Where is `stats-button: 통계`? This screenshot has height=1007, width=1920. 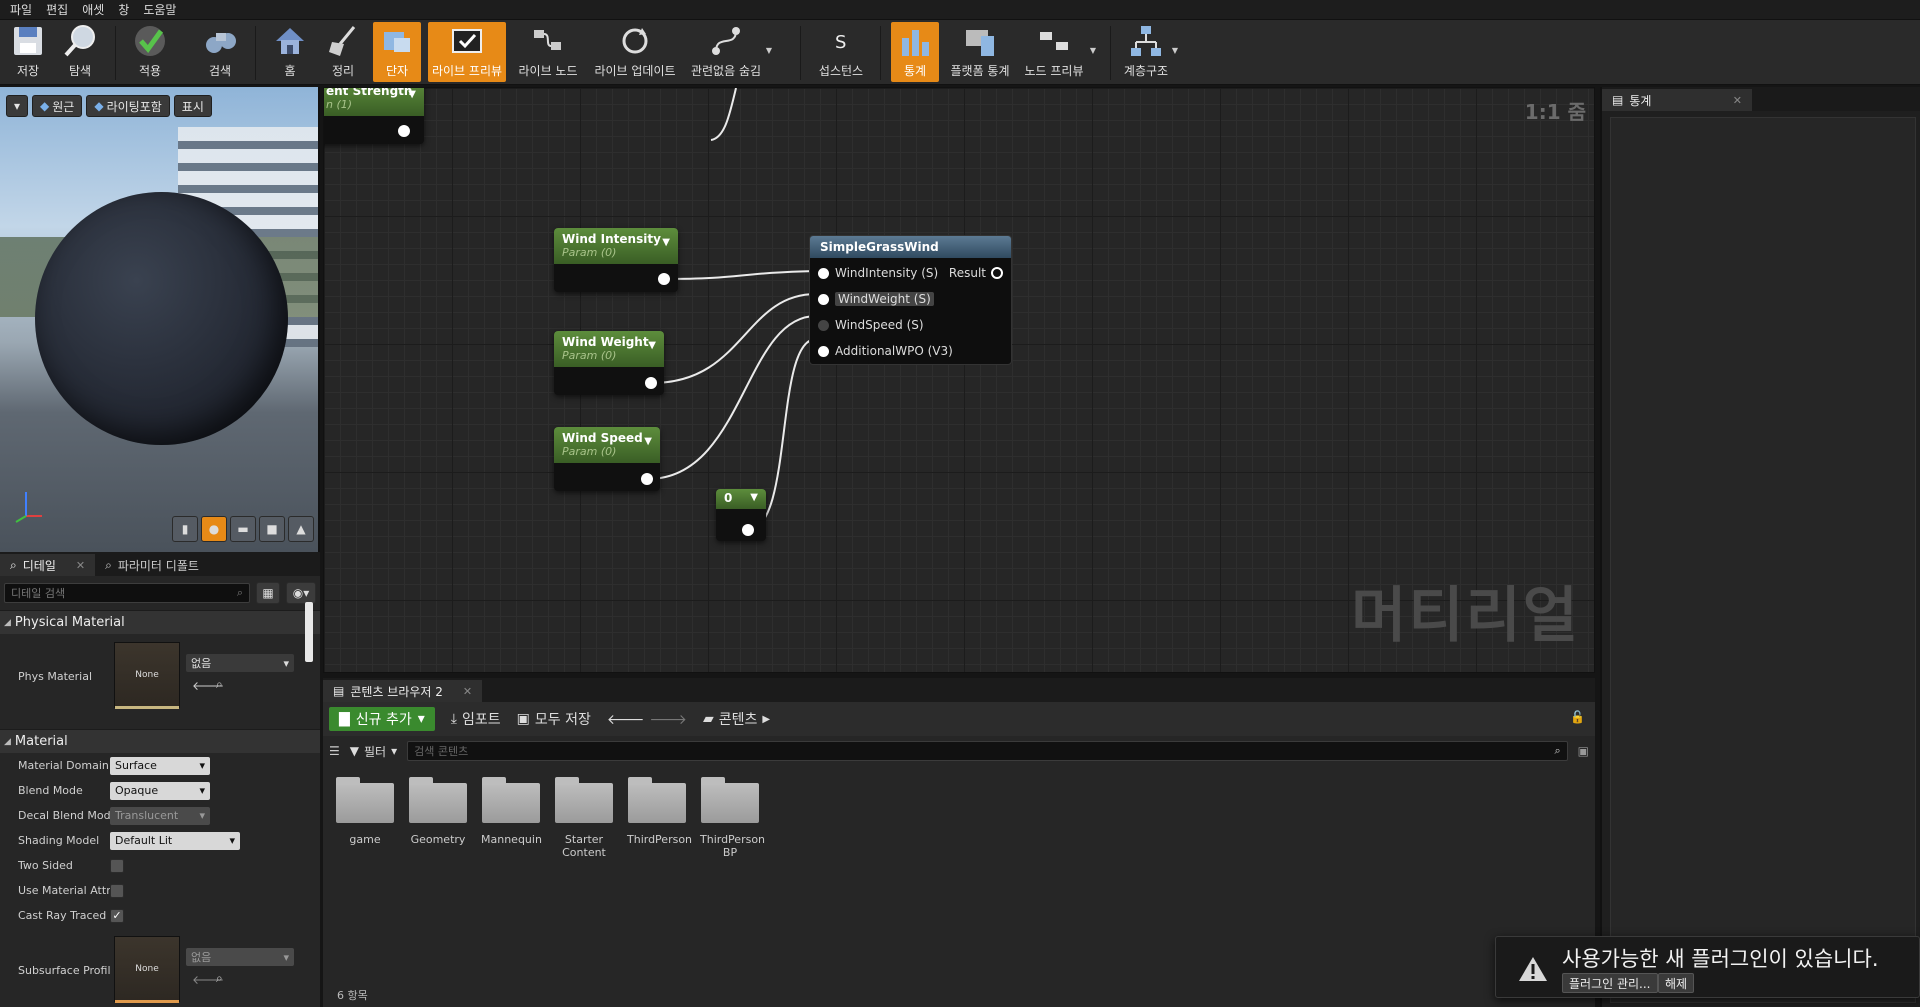 stats-button: 통계 is located at coordinates (915, 52).